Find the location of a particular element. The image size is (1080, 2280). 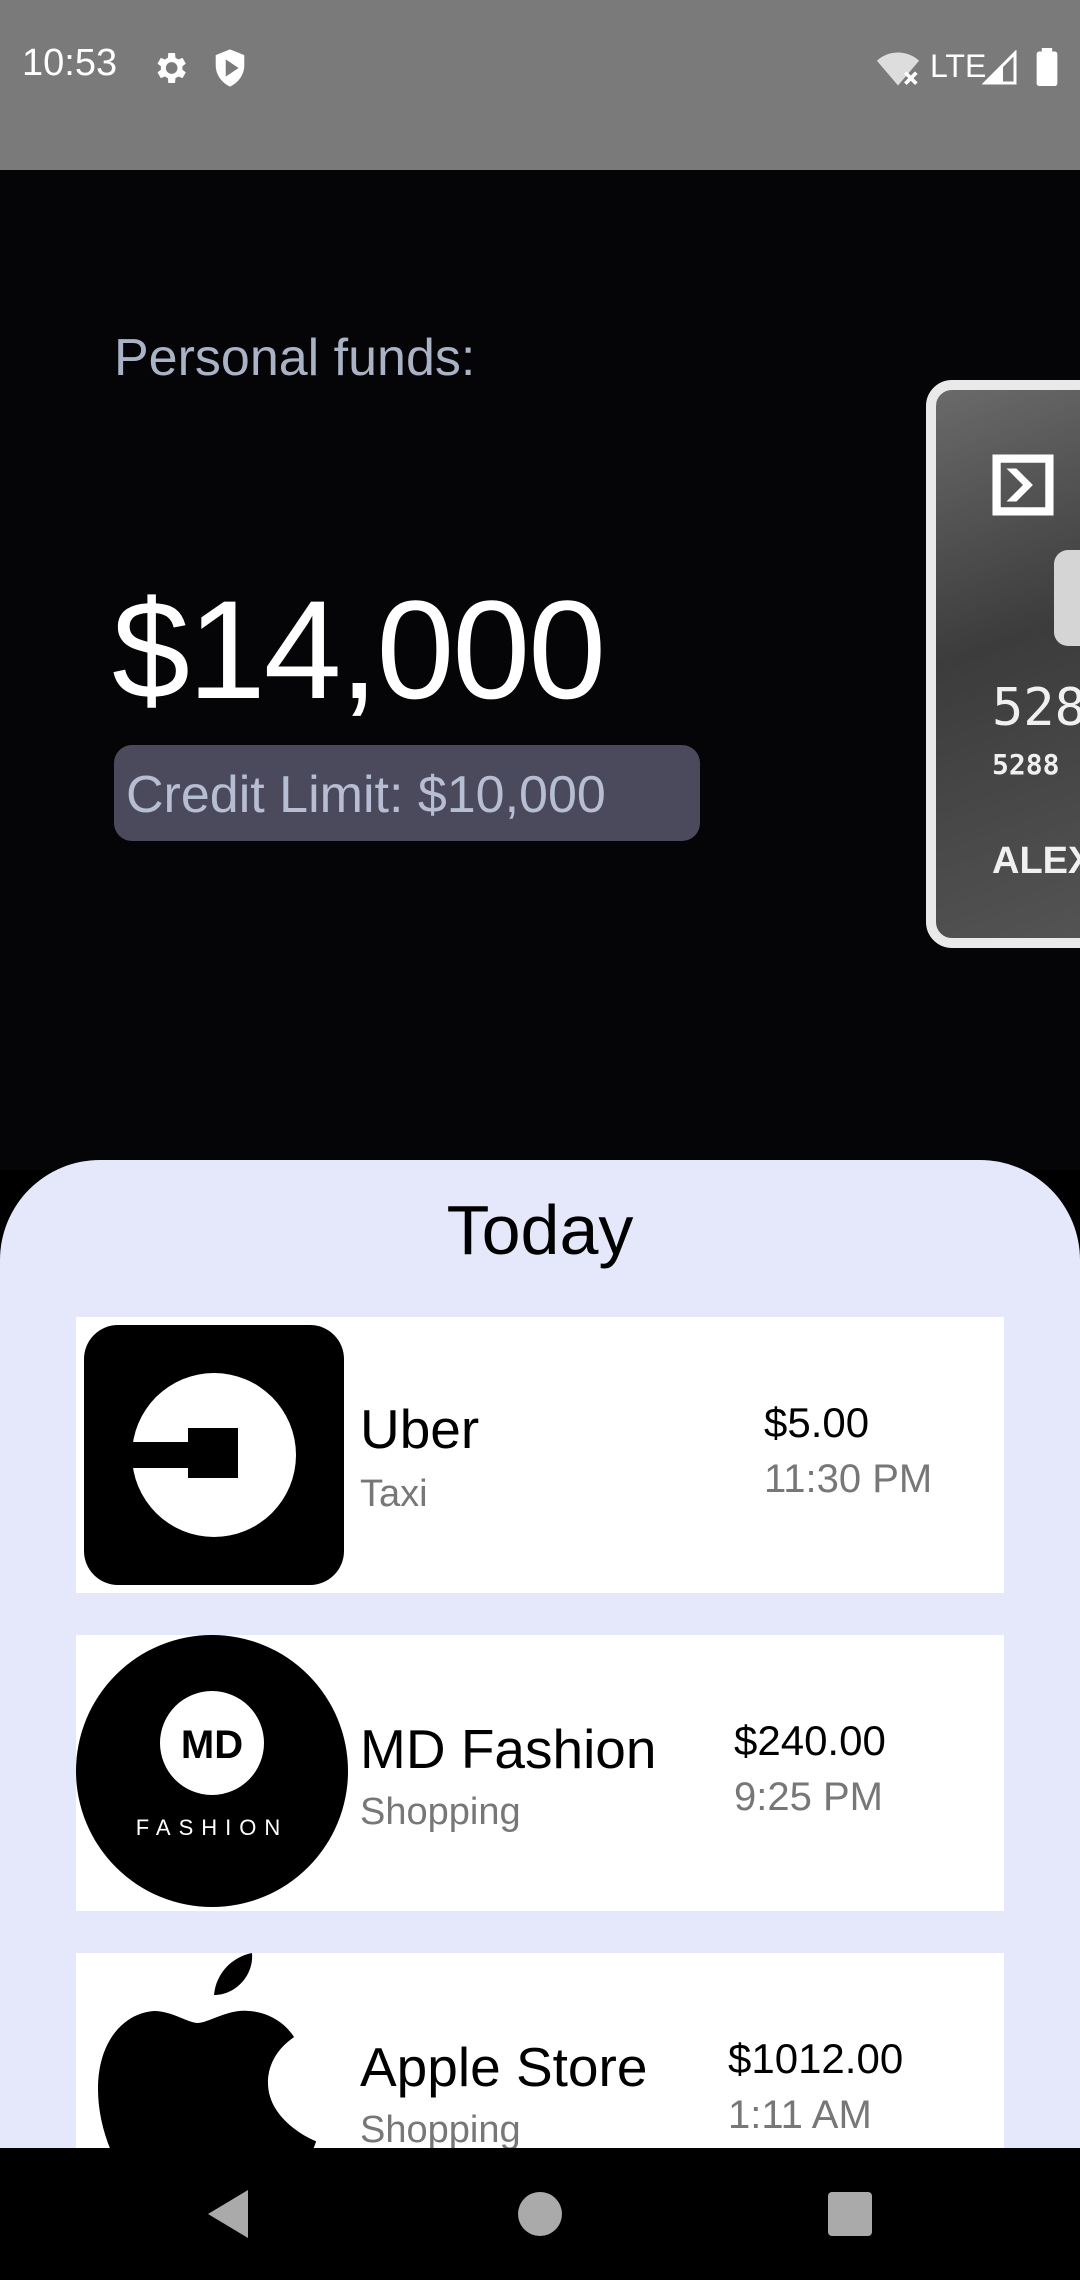

battery-icon is located at coordinates (1047, 67).